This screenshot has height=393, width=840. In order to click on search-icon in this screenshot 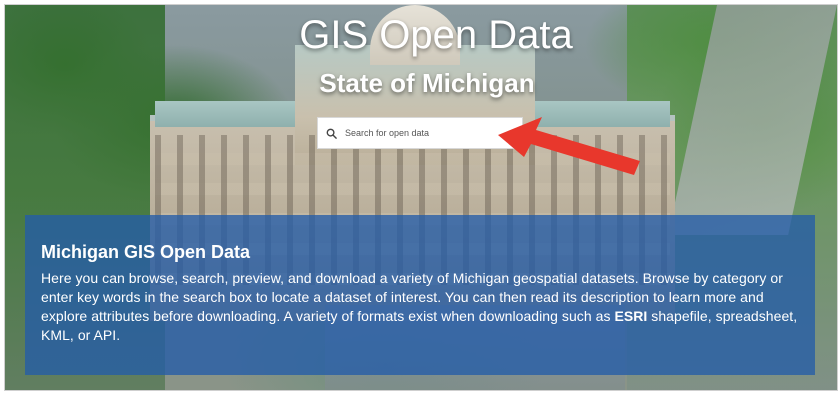, I will do `click(331, 133)`.